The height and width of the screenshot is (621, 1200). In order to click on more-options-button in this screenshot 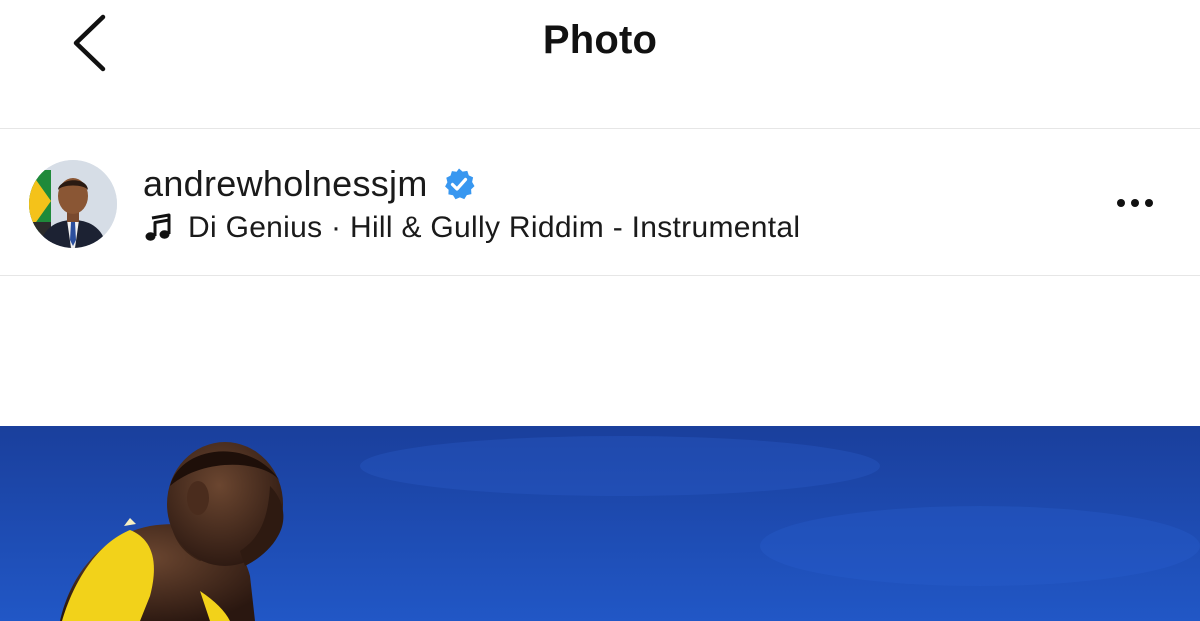, I will do `click(1135, 203)`.